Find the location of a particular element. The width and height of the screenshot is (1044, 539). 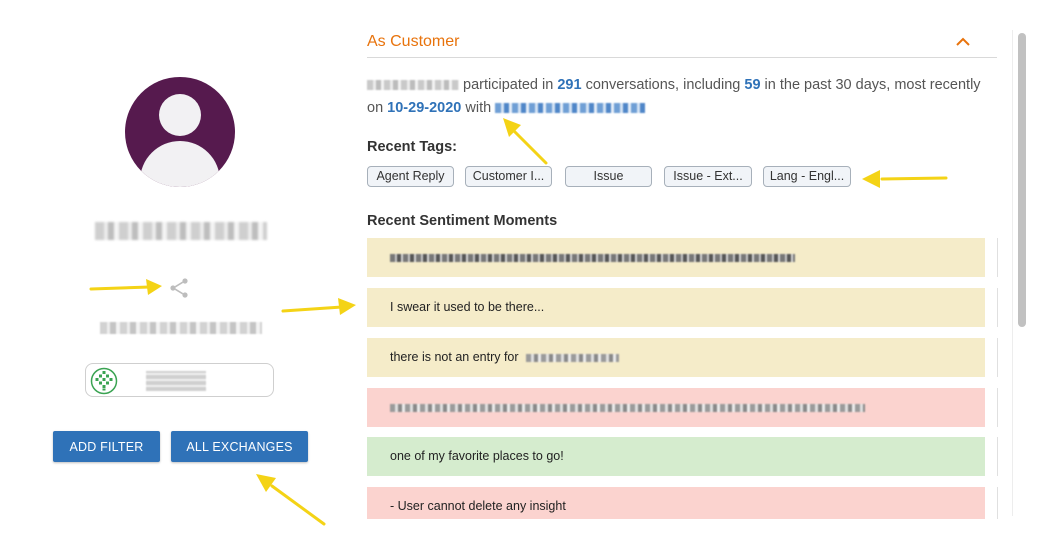

customer-name-redacted is located at coordinates (181, 231).